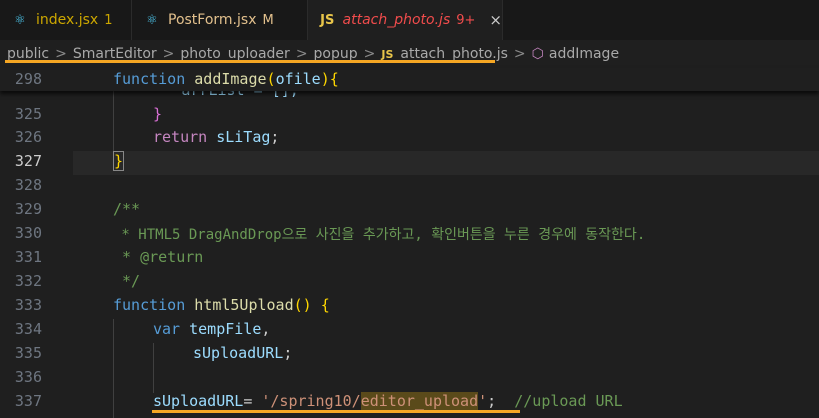 The width and height of the screenshot is (819, 418). I want to click on line-number: 325, so click(28, 114).